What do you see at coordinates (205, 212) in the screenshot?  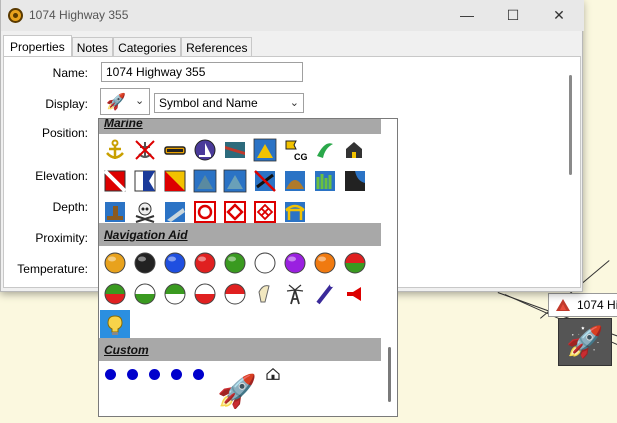 I see `restricted-area-icon` at bounding box center [205, 212].